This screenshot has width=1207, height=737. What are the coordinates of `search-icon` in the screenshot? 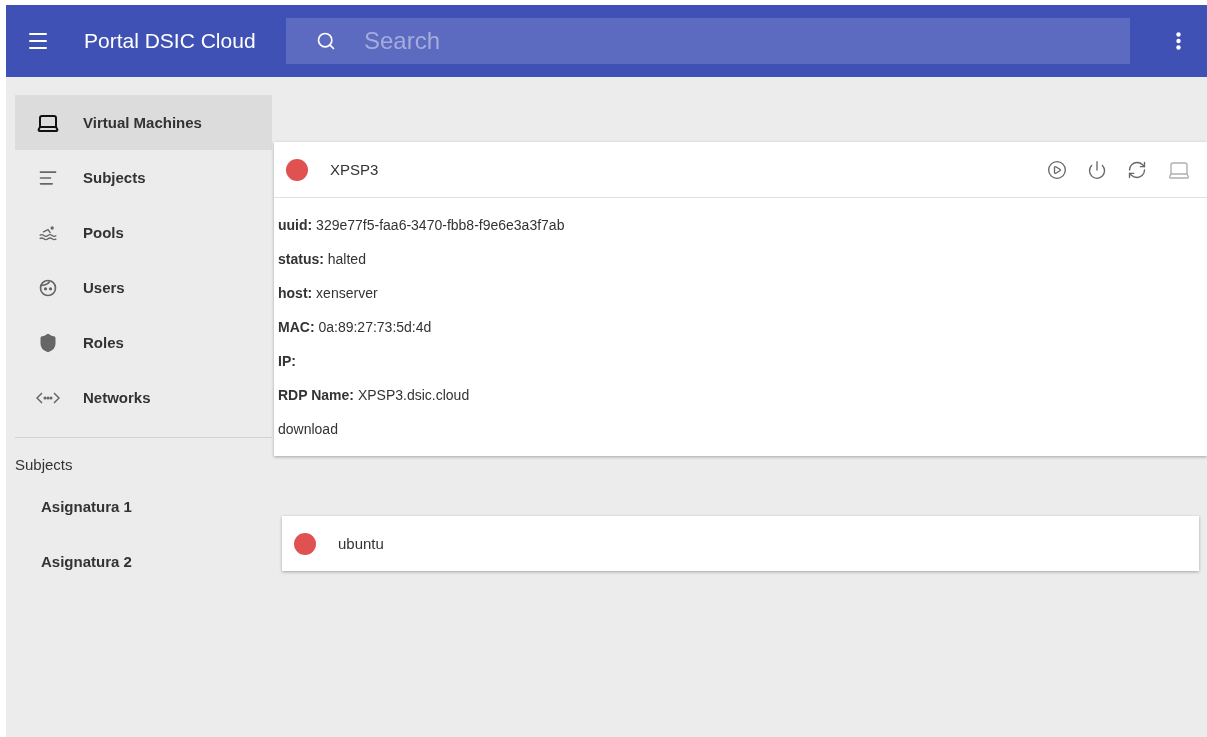 It's located at (326, 41).